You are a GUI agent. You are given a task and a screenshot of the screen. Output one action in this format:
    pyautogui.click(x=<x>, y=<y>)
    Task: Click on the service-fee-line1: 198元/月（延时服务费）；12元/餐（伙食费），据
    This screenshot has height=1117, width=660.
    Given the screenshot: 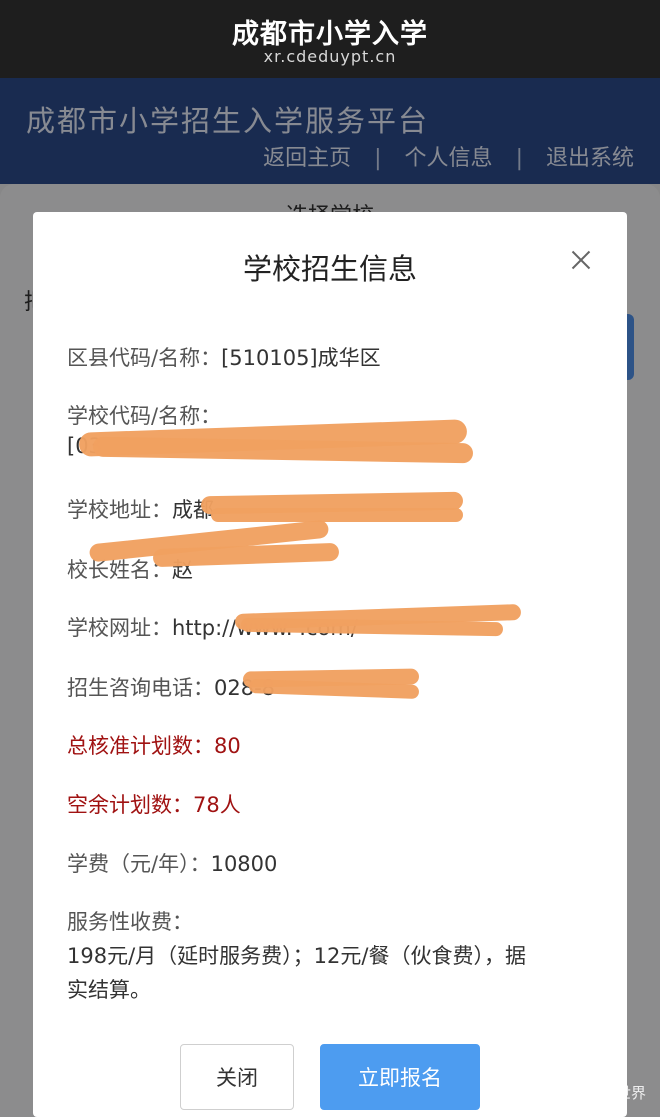 What is the action you would take?
    pyautogui.click(x=296, y=955)
    